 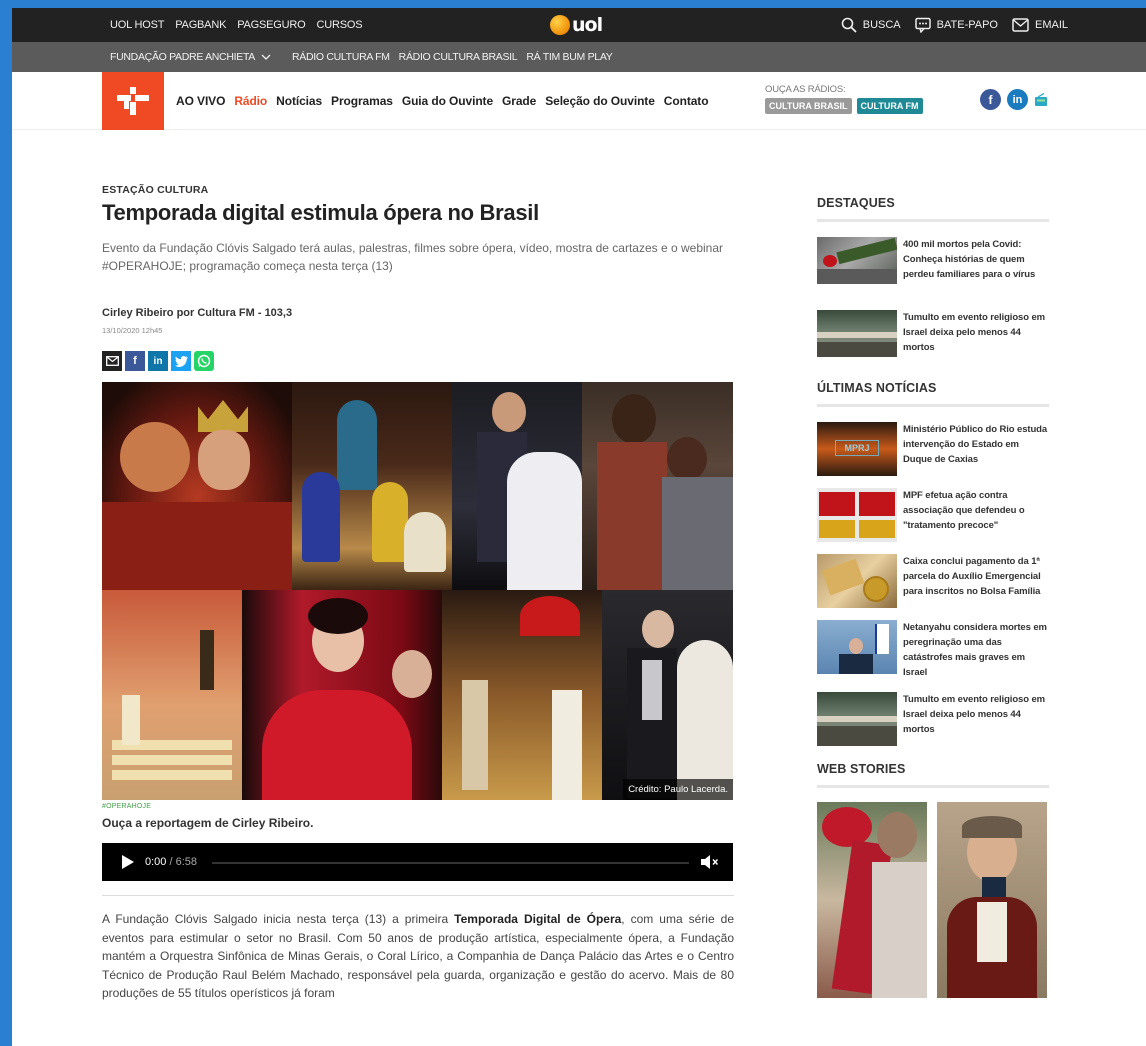 I want to click on web-stories-list, so click(x=933, y=900).